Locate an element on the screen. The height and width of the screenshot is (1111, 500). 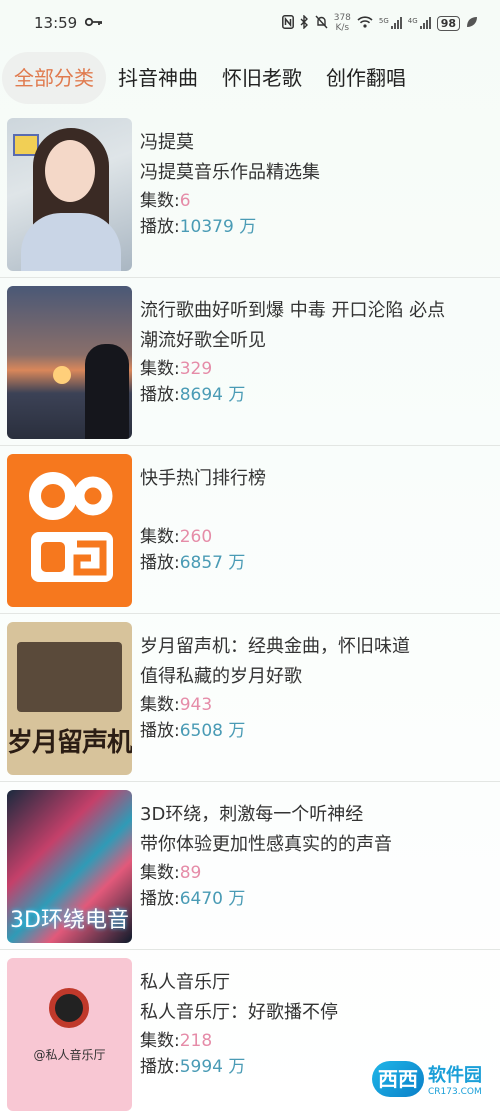
item-count: 集数:218 is located at coordinates (176, 1041).